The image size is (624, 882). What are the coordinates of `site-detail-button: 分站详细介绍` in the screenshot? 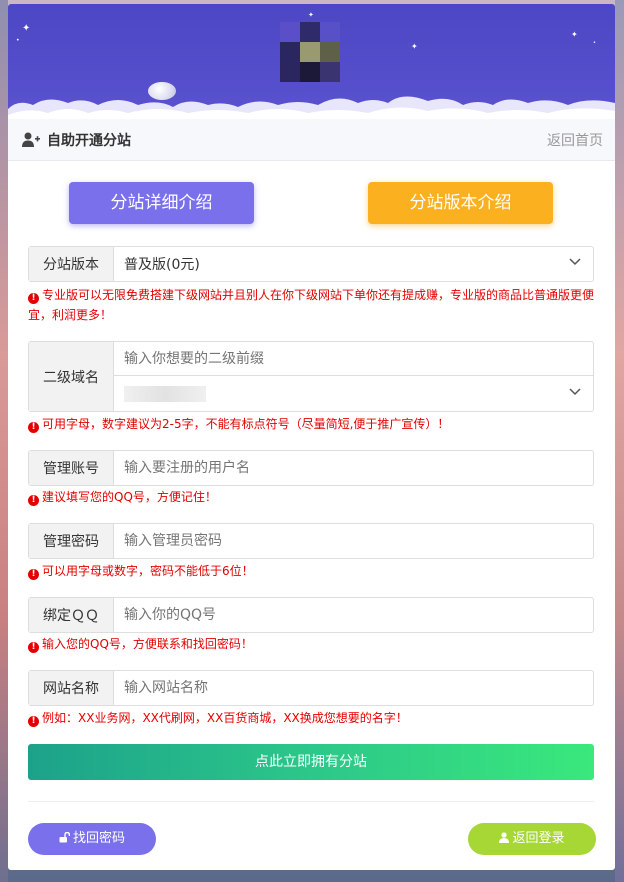 It's located at (161, 203).